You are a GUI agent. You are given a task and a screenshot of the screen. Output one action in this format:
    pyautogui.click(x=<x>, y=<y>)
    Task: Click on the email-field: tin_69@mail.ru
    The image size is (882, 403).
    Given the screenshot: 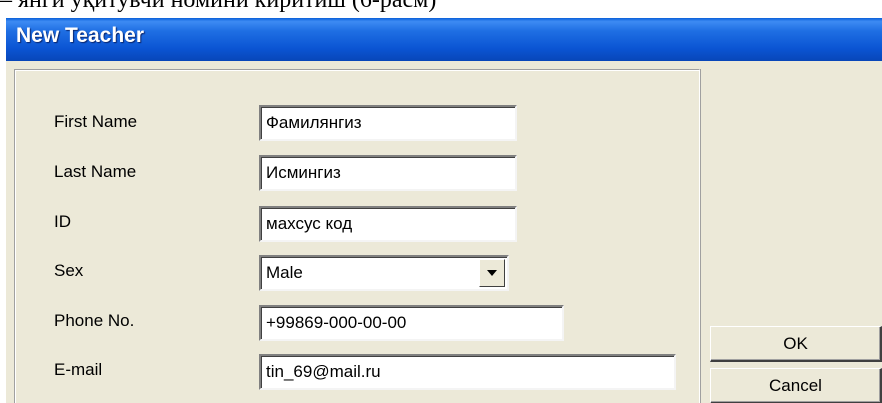 What is the action you would take?
    pyautogui.click(x=467, y=372)
    